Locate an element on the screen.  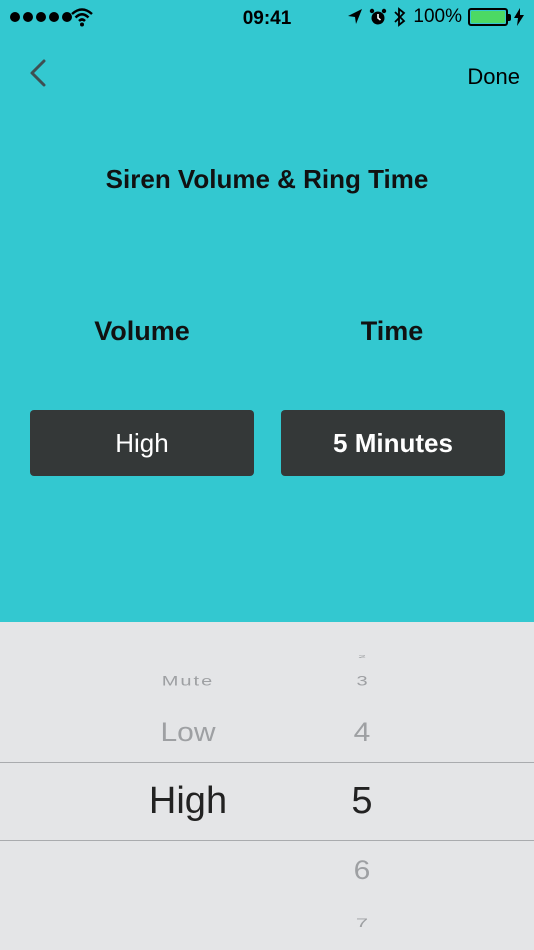
page-title: Siren Volume & Ring Time is located at coordinates (267, 179).